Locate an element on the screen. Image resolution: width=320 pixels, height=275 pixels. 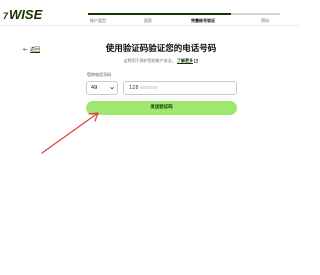
wise-logo: 7WISE is located at coordinates (23, 15).